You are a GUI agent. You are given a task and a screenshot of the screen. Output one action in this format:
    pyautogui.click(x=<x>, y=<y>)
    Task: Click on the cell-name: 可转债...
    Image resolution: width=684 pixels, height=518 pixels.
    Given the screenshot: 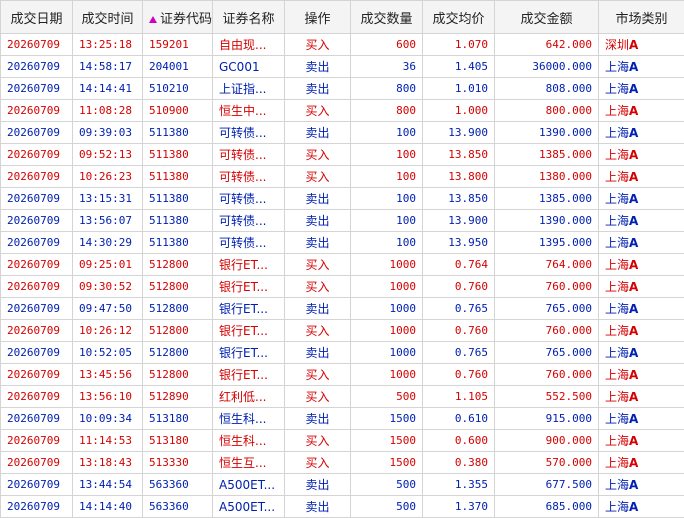 What is the action you would take?
    pyautogui.click(x=249, y=133)
    